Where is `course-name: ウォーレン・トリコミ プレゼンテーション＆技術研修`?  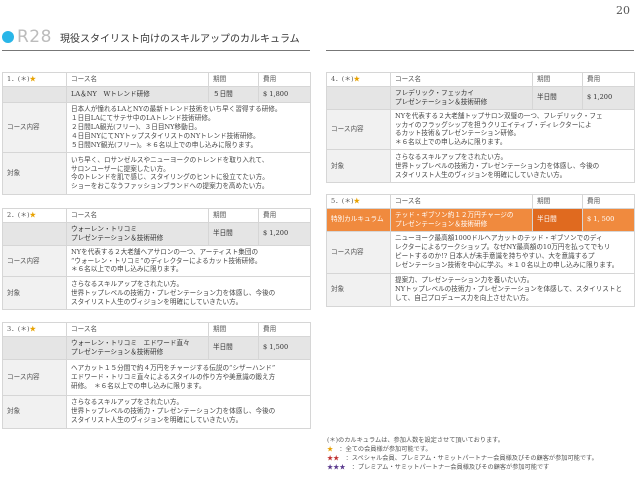
course-name: ウォーレン・トリコミ プレゼンテーション＆技術研修 is located at coordinates (137, 233).